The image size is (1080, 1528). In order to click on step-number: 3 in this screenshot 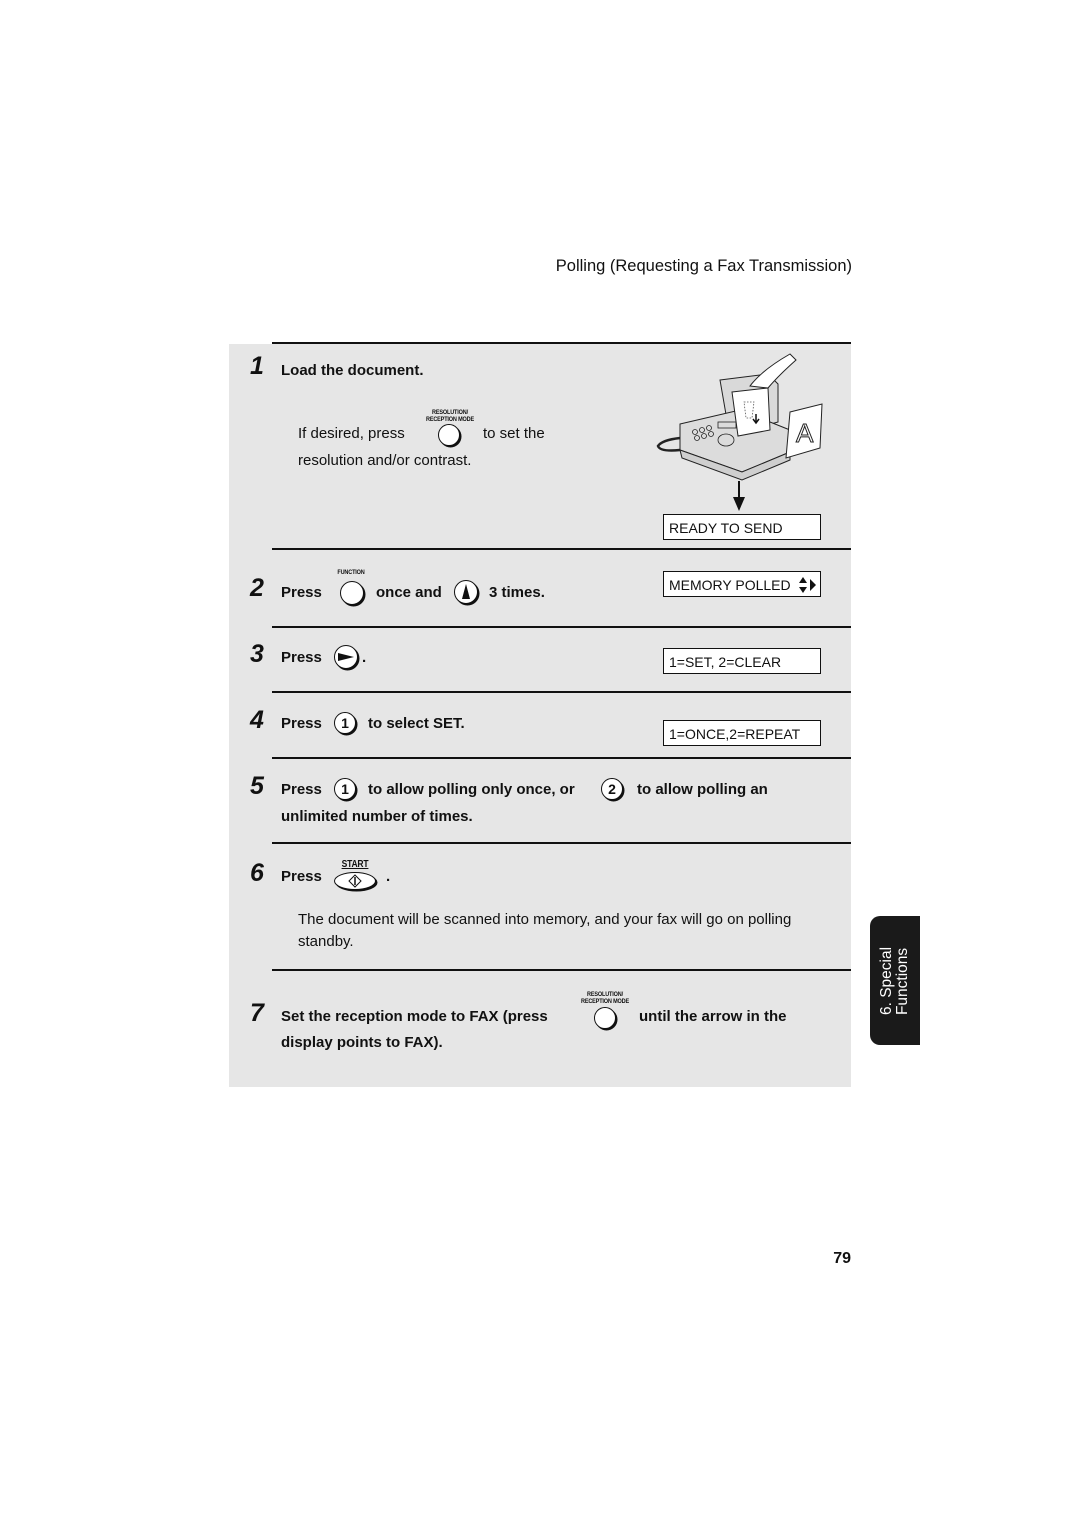, I will do `click(257, 654)`.